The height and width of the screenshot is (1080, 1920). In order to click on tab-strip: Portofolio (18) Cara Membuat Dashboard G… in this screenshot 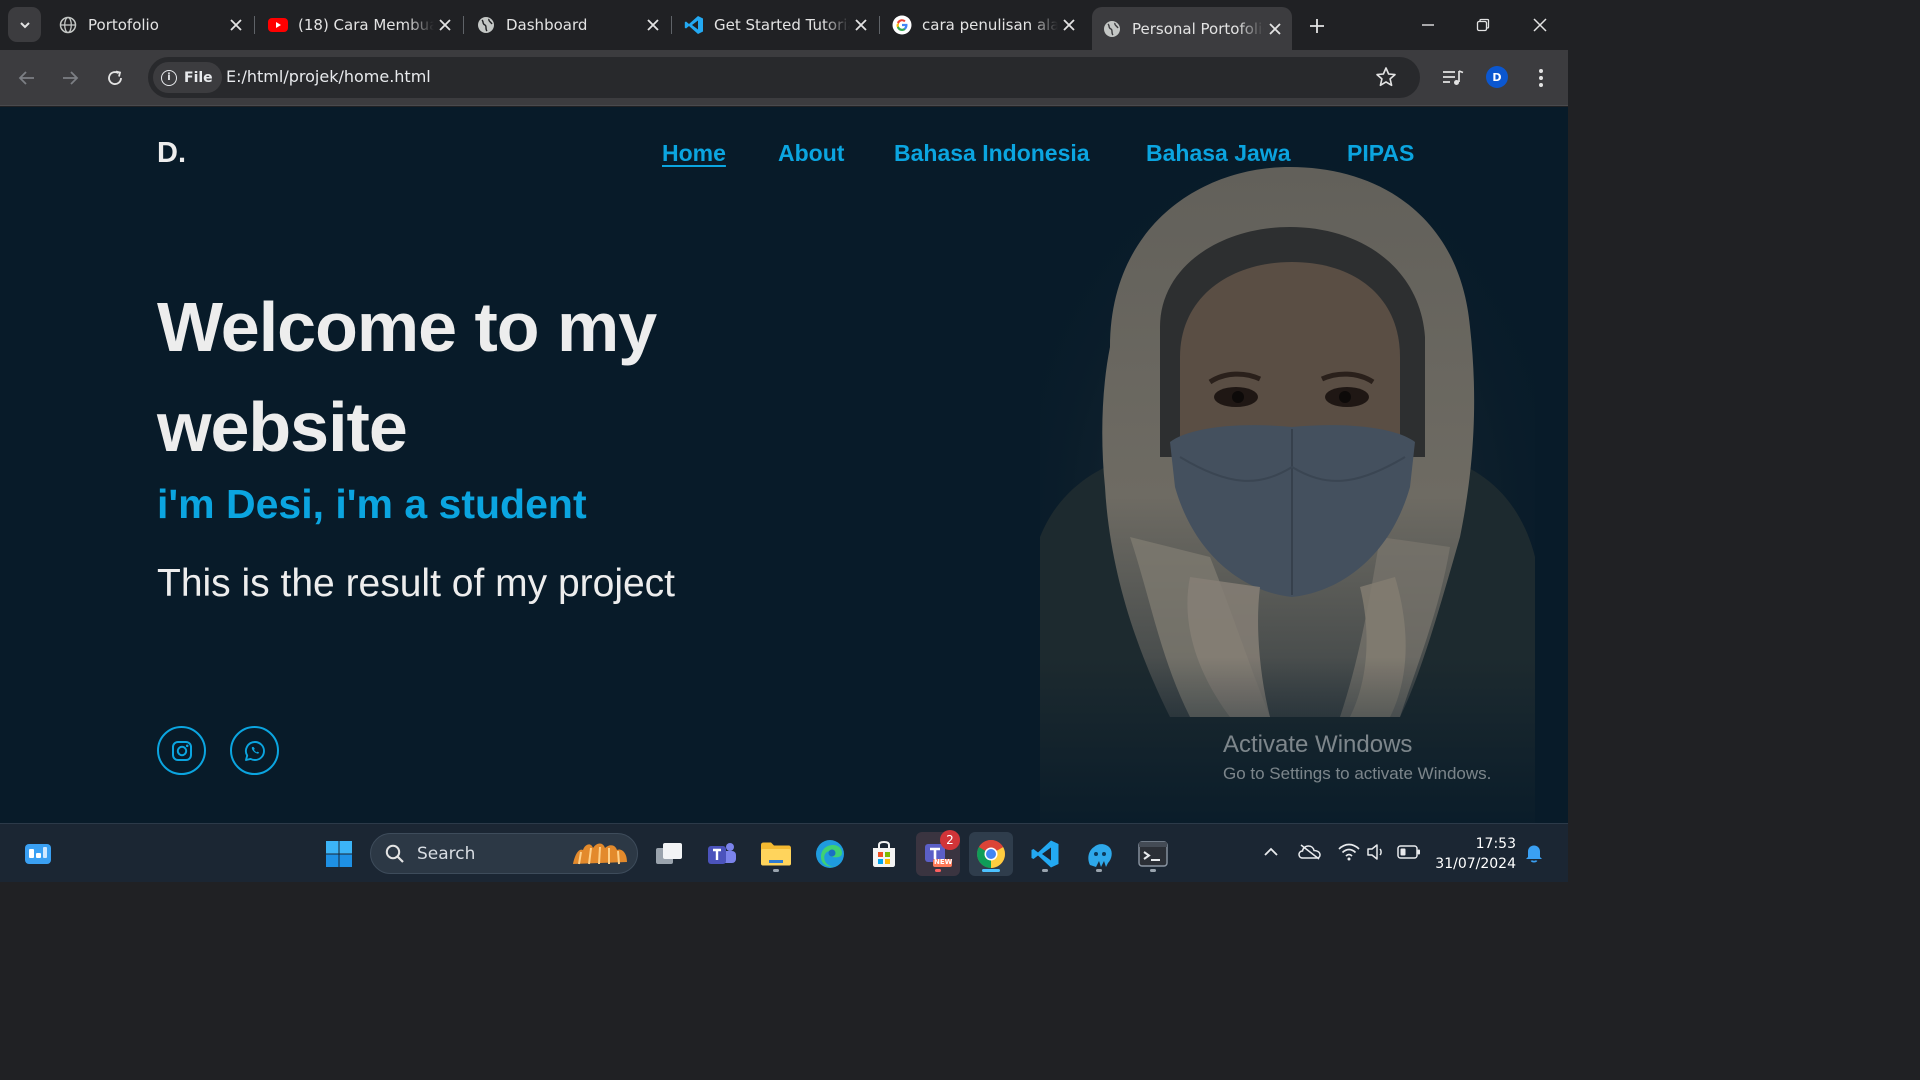, I will do `click(784, 25)`.